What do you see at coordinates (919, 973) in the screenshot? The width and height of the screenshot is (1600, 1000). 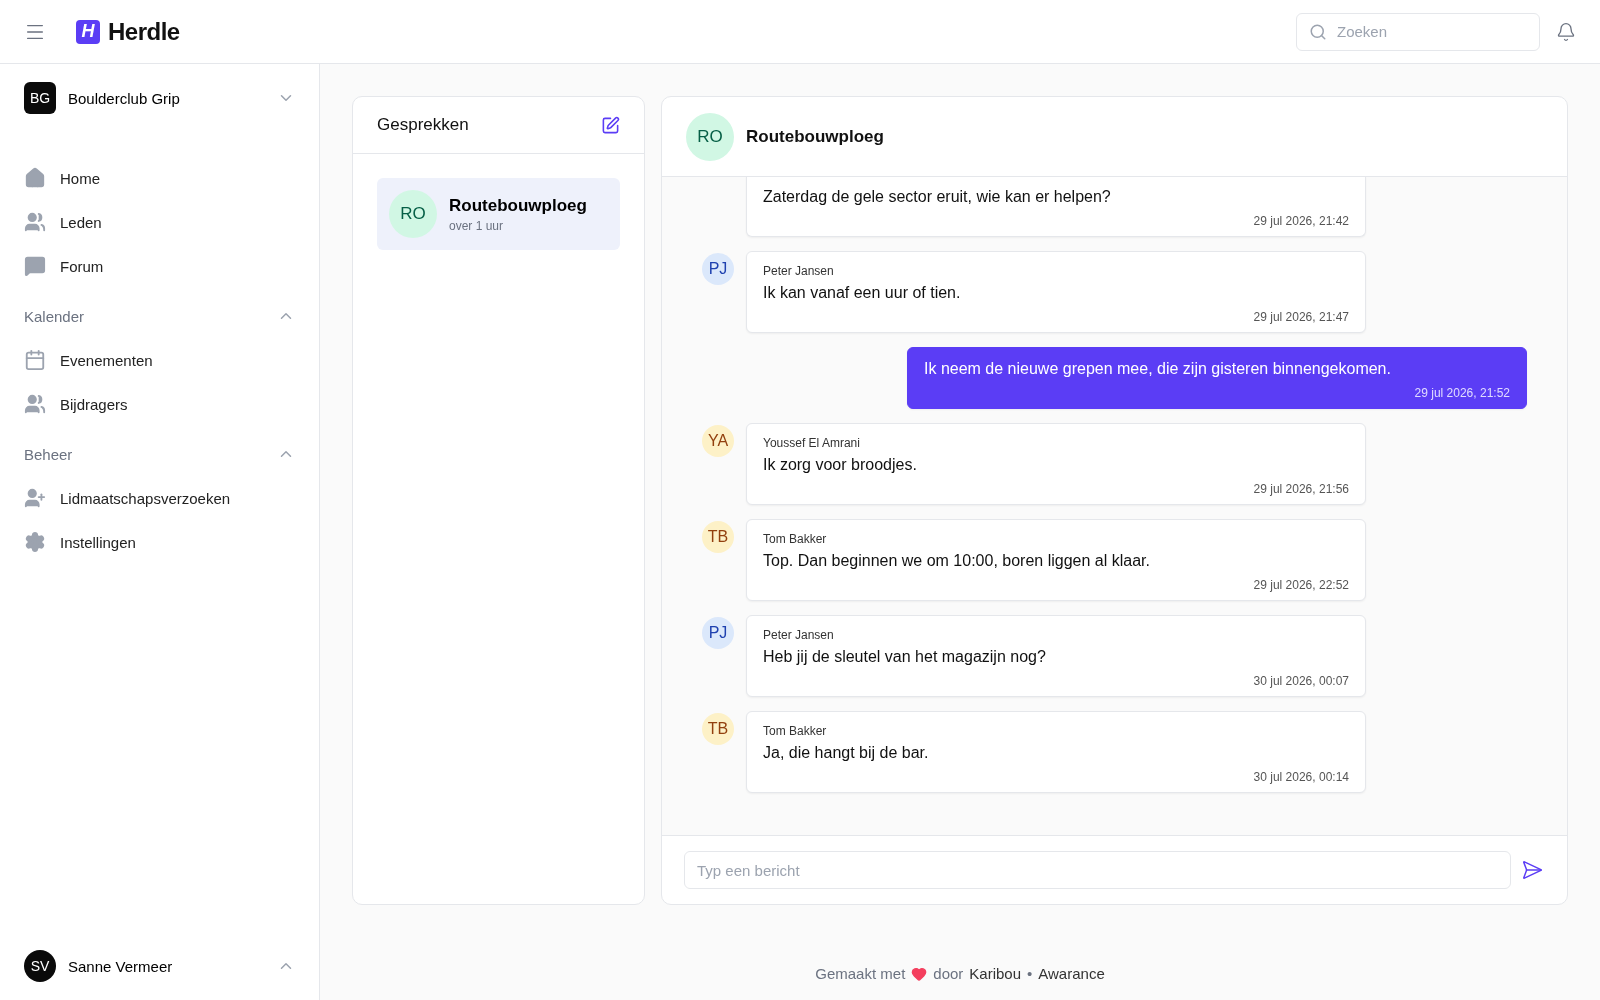 I see `heart-icon` at bounding box center [919, 973].